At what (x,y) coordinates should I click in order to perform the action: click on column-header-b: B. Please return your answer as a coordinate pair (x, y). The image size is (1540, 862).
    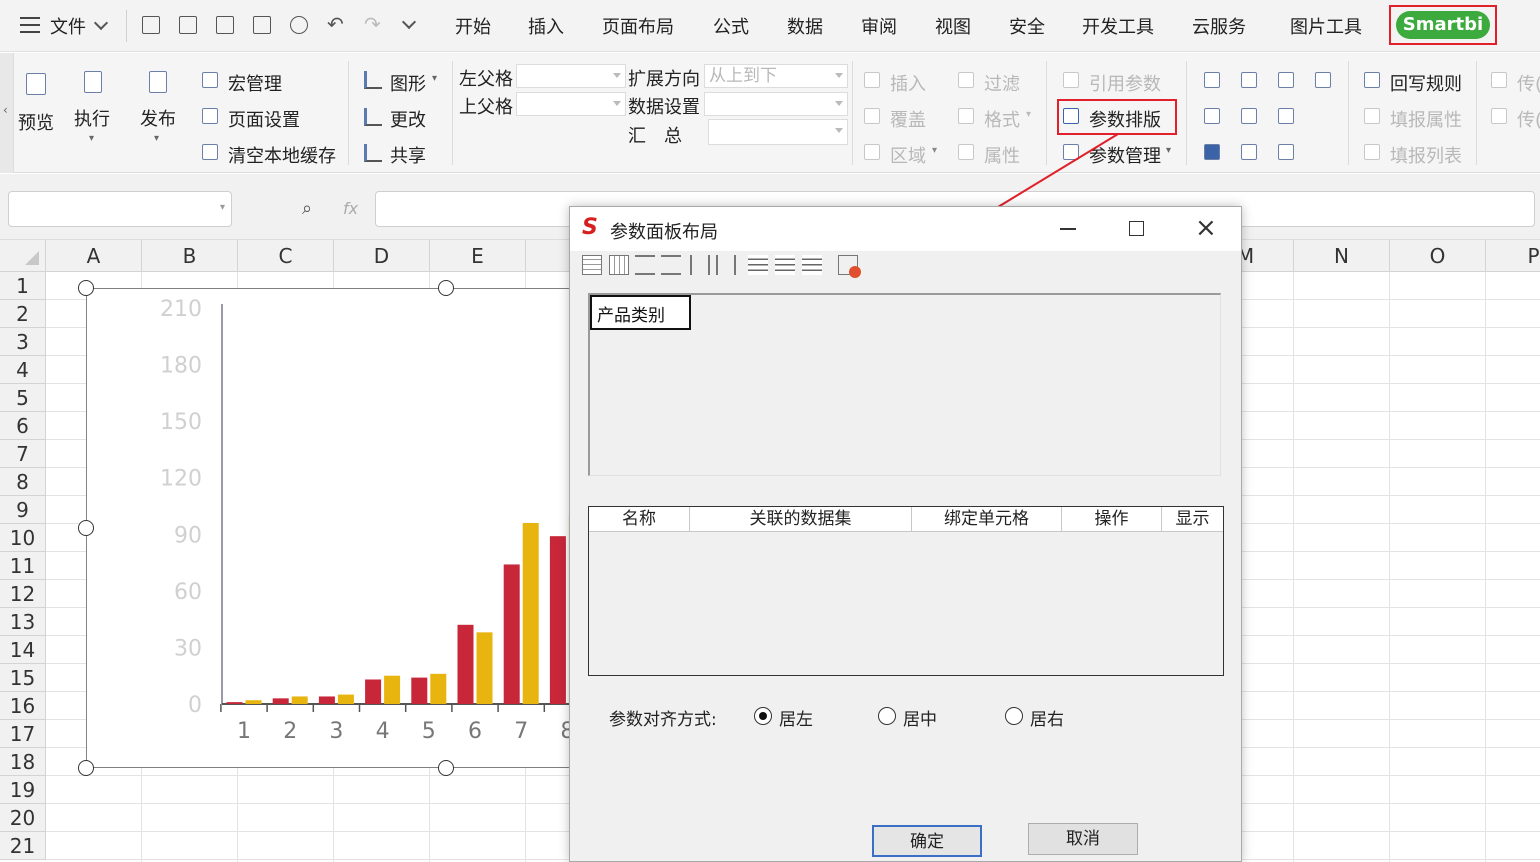
    Looking at the image, I should click on (190, 256).